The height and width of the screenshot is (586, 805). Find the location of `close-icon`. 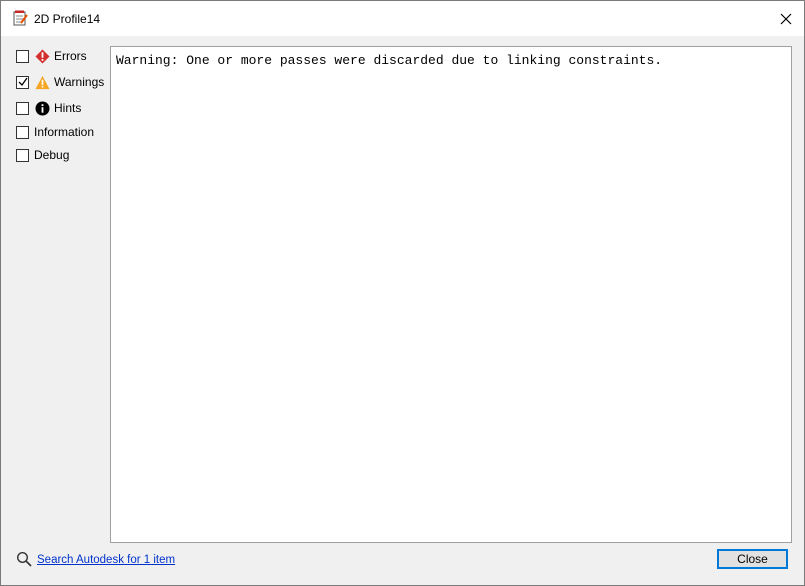

close-icon is located at coordinates (786, 19).